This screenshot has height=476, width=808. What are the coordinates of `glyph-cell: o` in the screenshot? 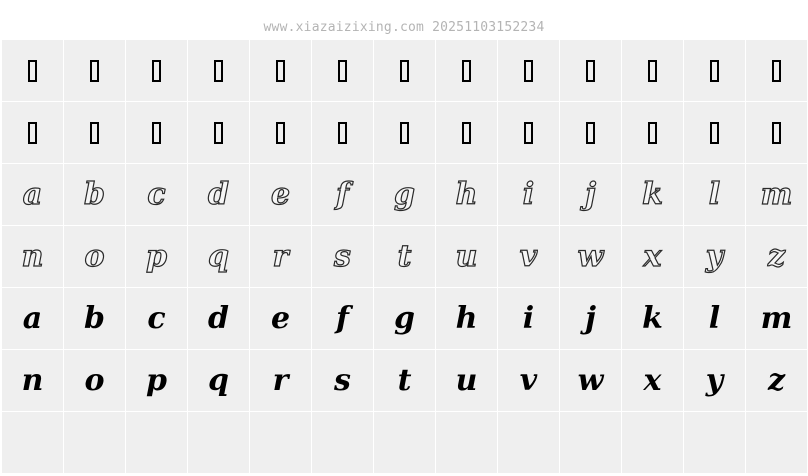 It's located at (94, 256).